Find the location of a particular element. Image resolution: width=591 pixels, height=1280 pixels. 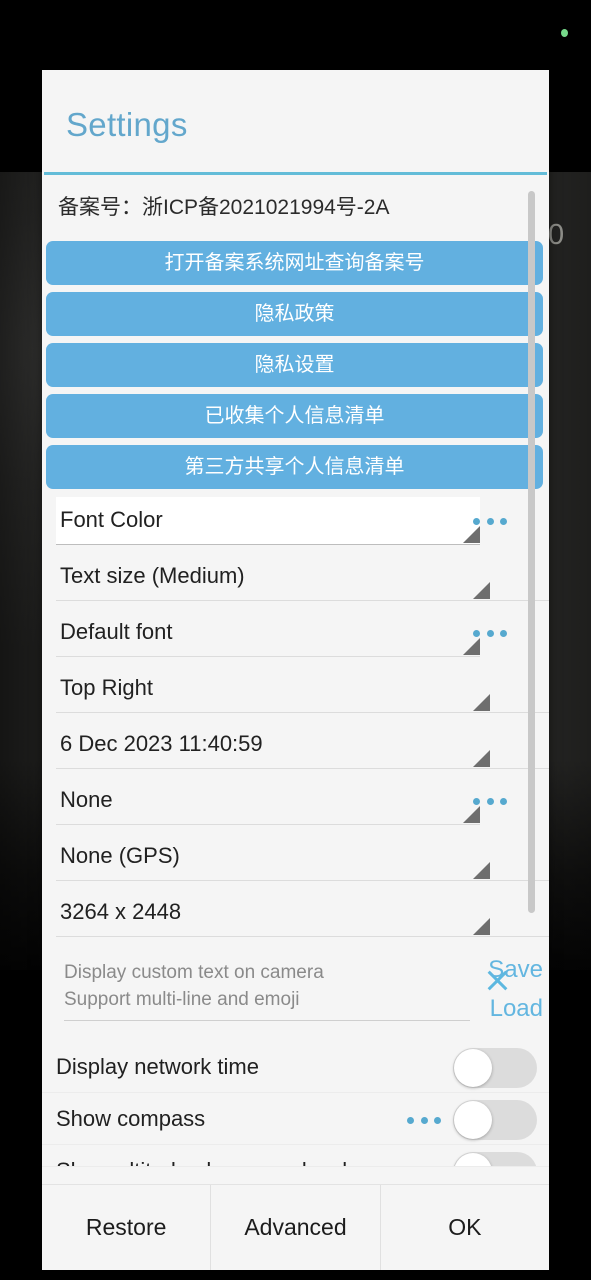

advanced-button: Advanced is located at coordinates (295, 1227).